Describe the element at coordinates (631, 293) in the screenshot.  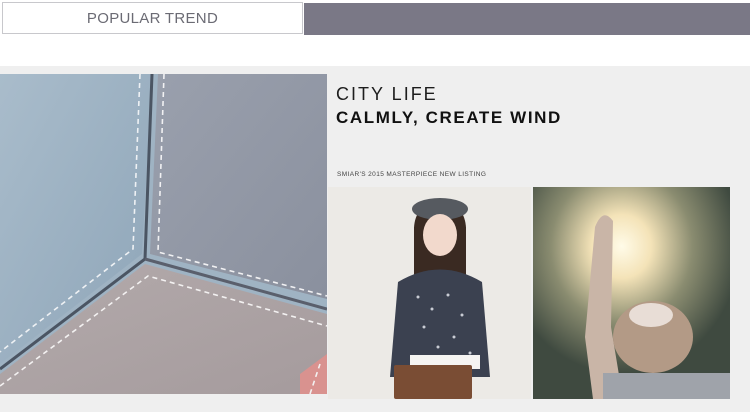
I see `sunlight-photo` at that location.